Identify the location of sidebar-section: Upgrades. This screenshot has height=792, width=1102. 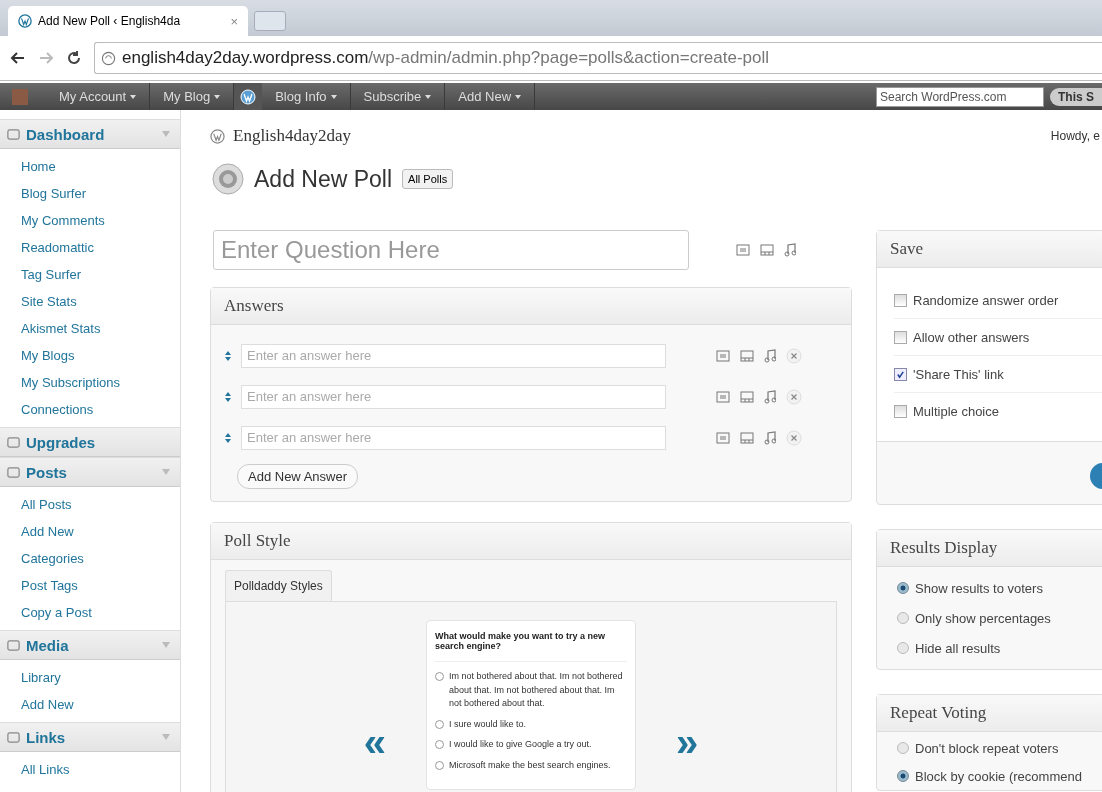
(90, 442).